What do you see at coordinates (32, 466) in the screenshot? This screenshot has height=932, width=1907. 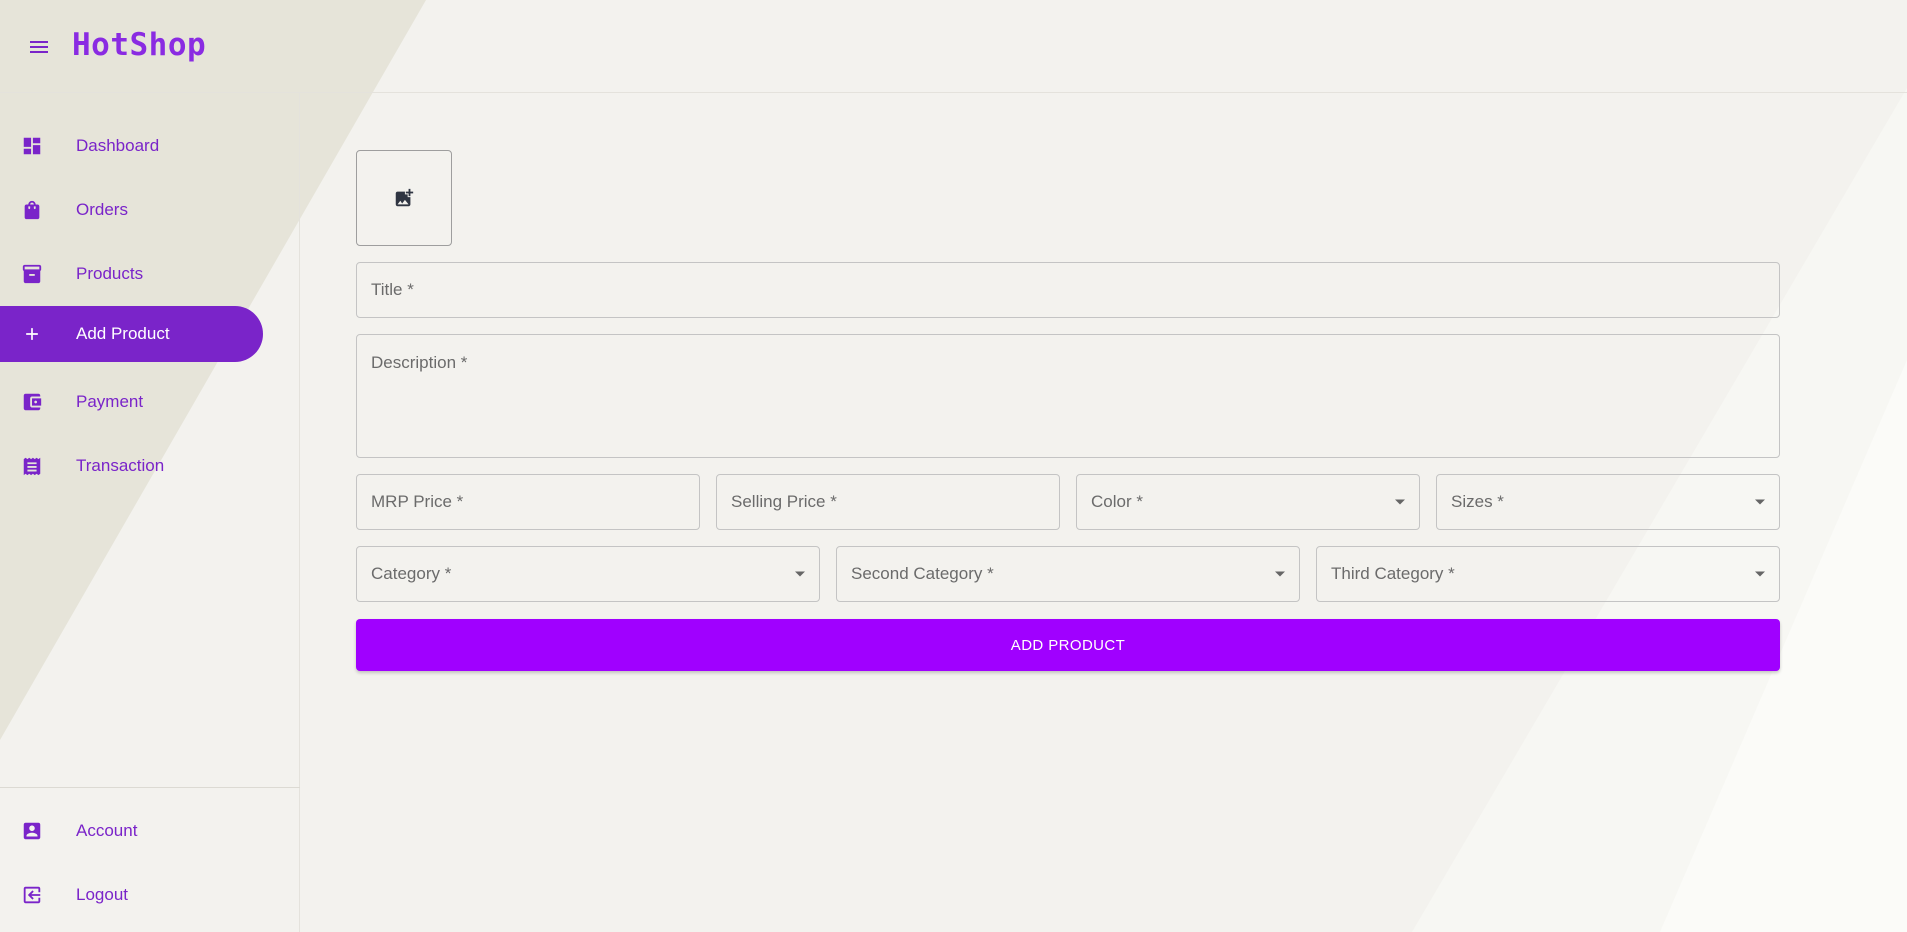 I see `receipt-icon` at bounding box center [32, 466].